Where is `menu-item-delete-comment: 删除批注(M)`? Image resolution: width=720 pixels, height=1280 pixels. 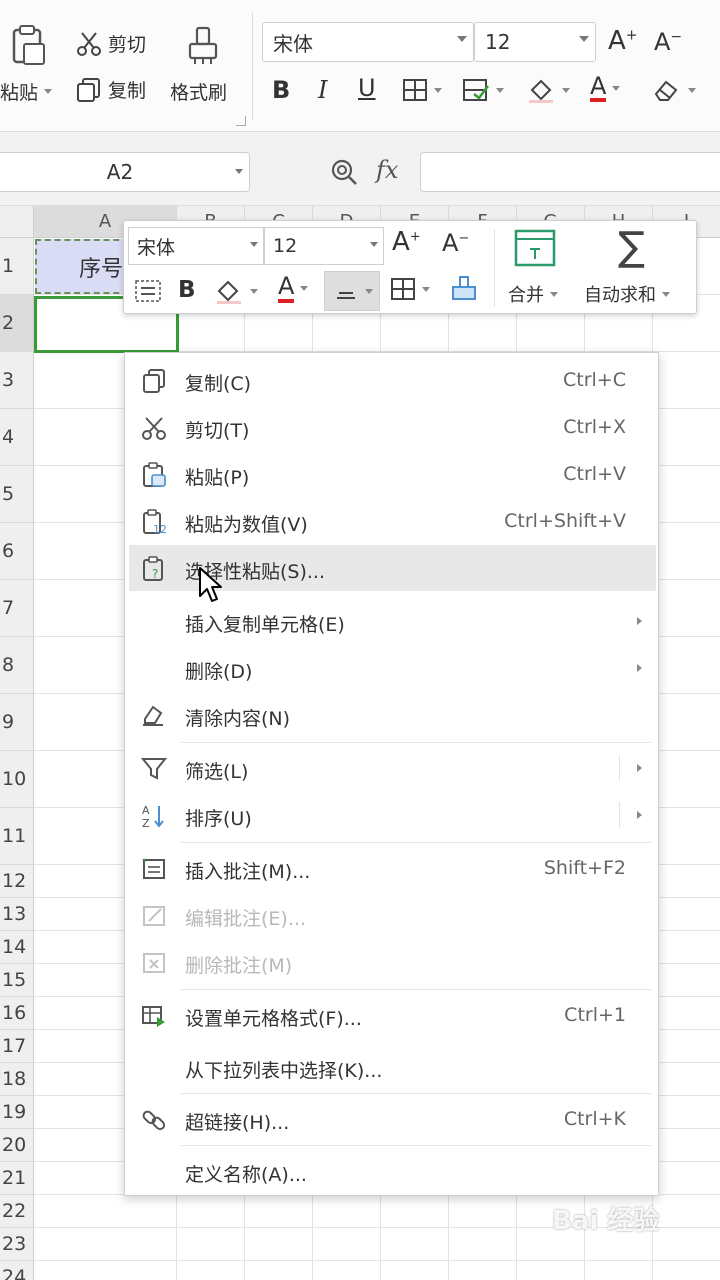
menu-item-delete-comment: 删除批注(M) is located at coordinates (392, 962).